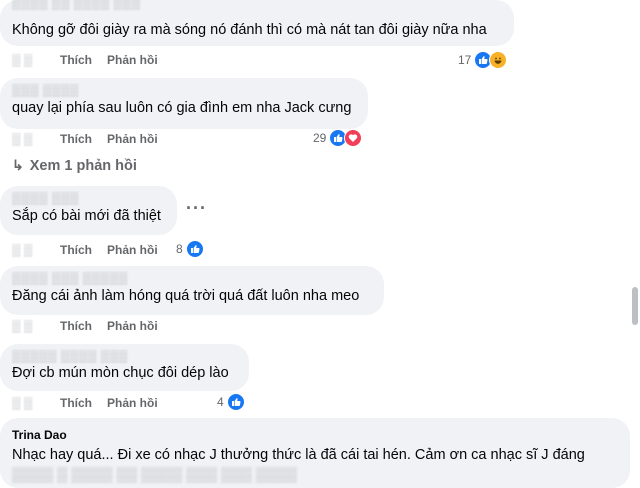  I want to click on reaction-summary: 29, so click(338, 138).